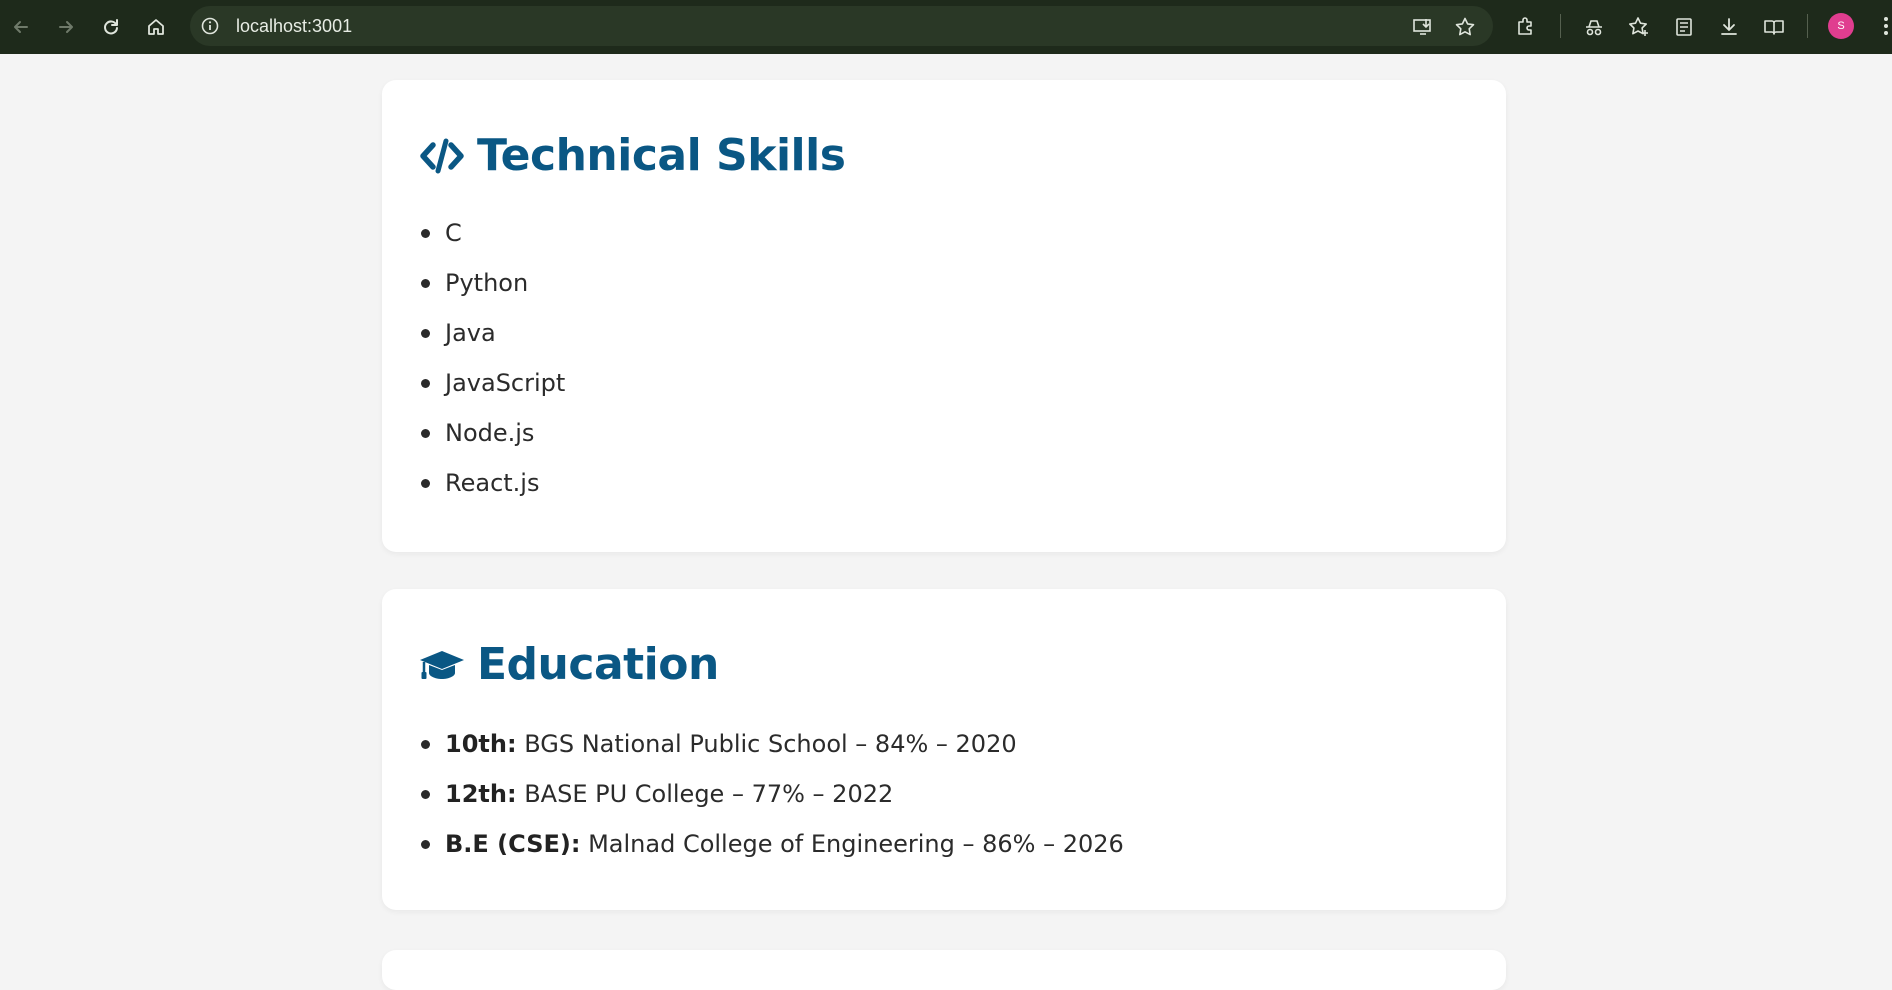 Image resolution: width=1892 pixels, height=990 pixels. Describe the element at coordinates (481, 794) in the screenshot. I see `education-level: 12th:` at that location.